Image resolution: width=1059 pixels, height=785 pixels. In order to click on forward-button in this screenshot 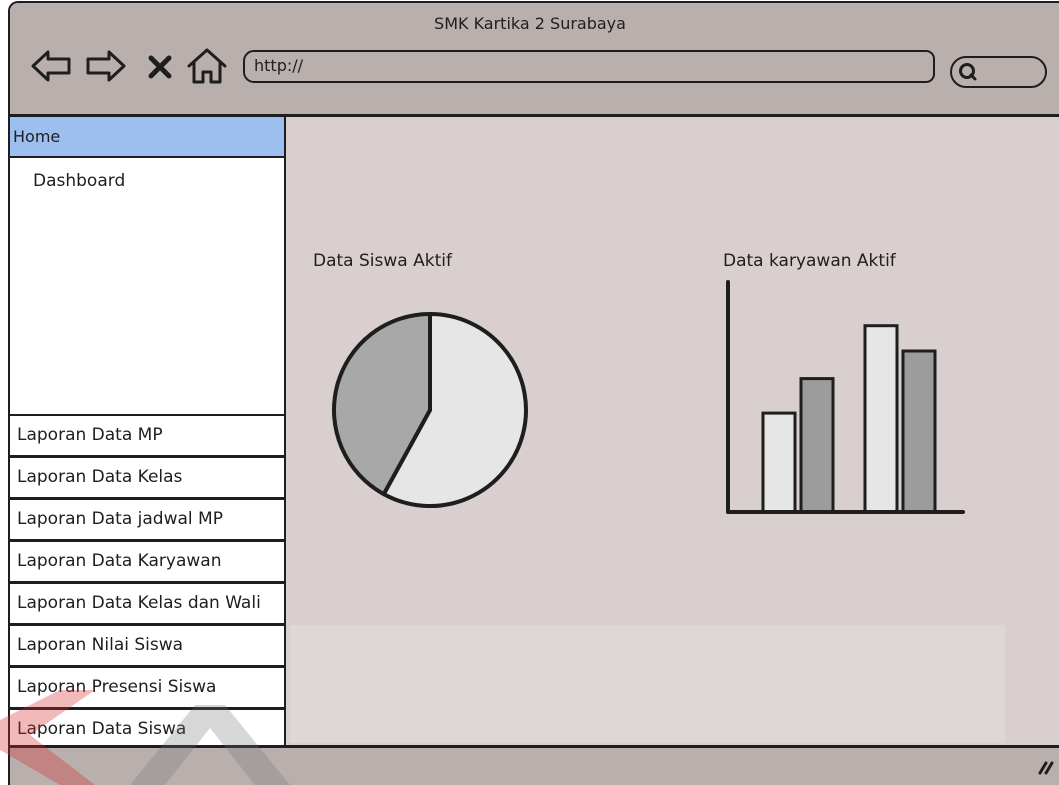, I will do `click(106, 66)`.